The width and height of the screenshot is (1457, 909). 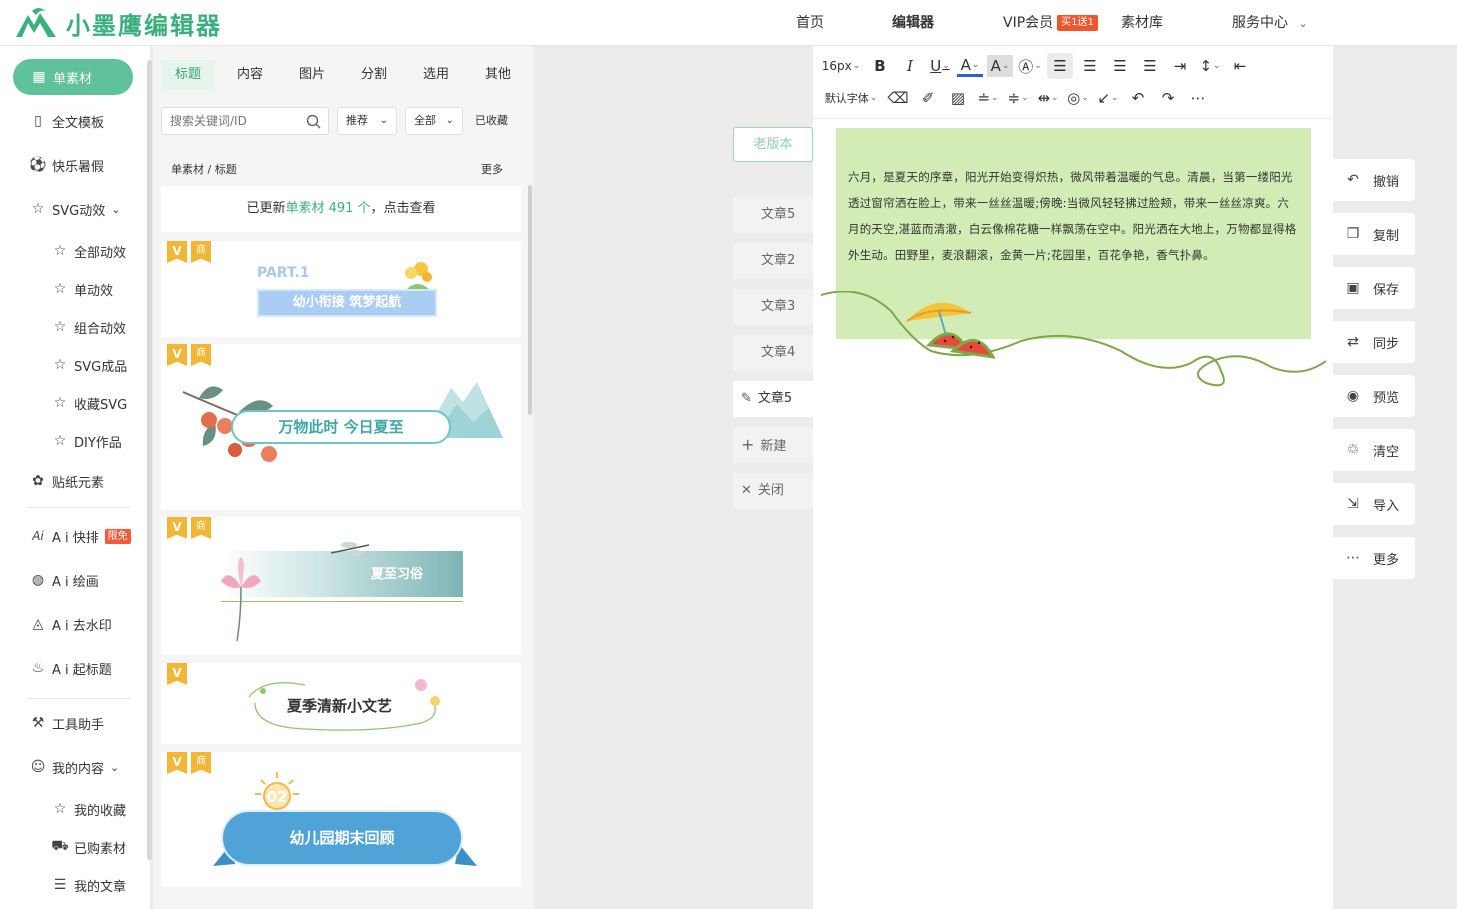 What do you see at coordinates (773, 261) in the screenshot?
I see `article-tab: 文章2` at bounding box center [773, 261].